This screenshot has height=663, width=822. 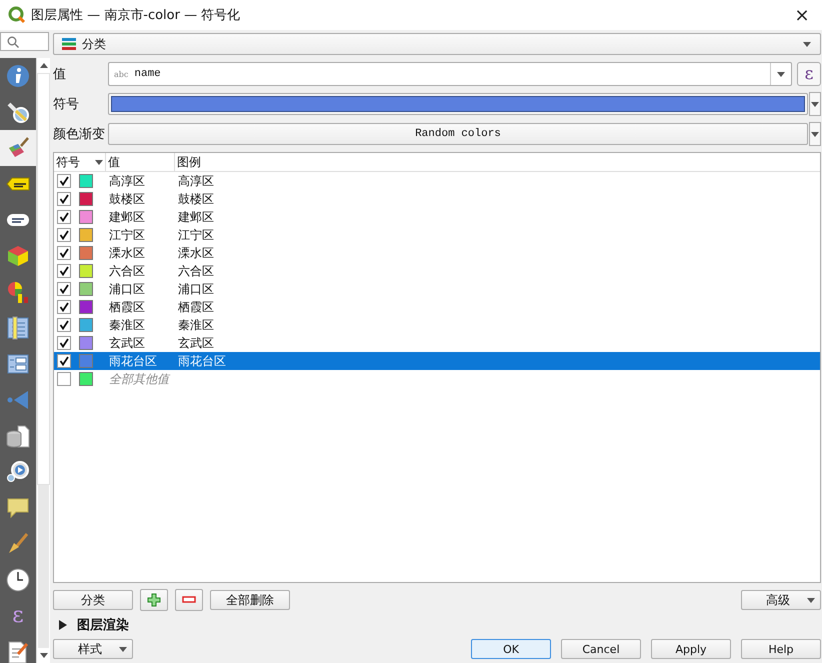 I want to click on dialog-button: Help, so click(x=781, y=649).